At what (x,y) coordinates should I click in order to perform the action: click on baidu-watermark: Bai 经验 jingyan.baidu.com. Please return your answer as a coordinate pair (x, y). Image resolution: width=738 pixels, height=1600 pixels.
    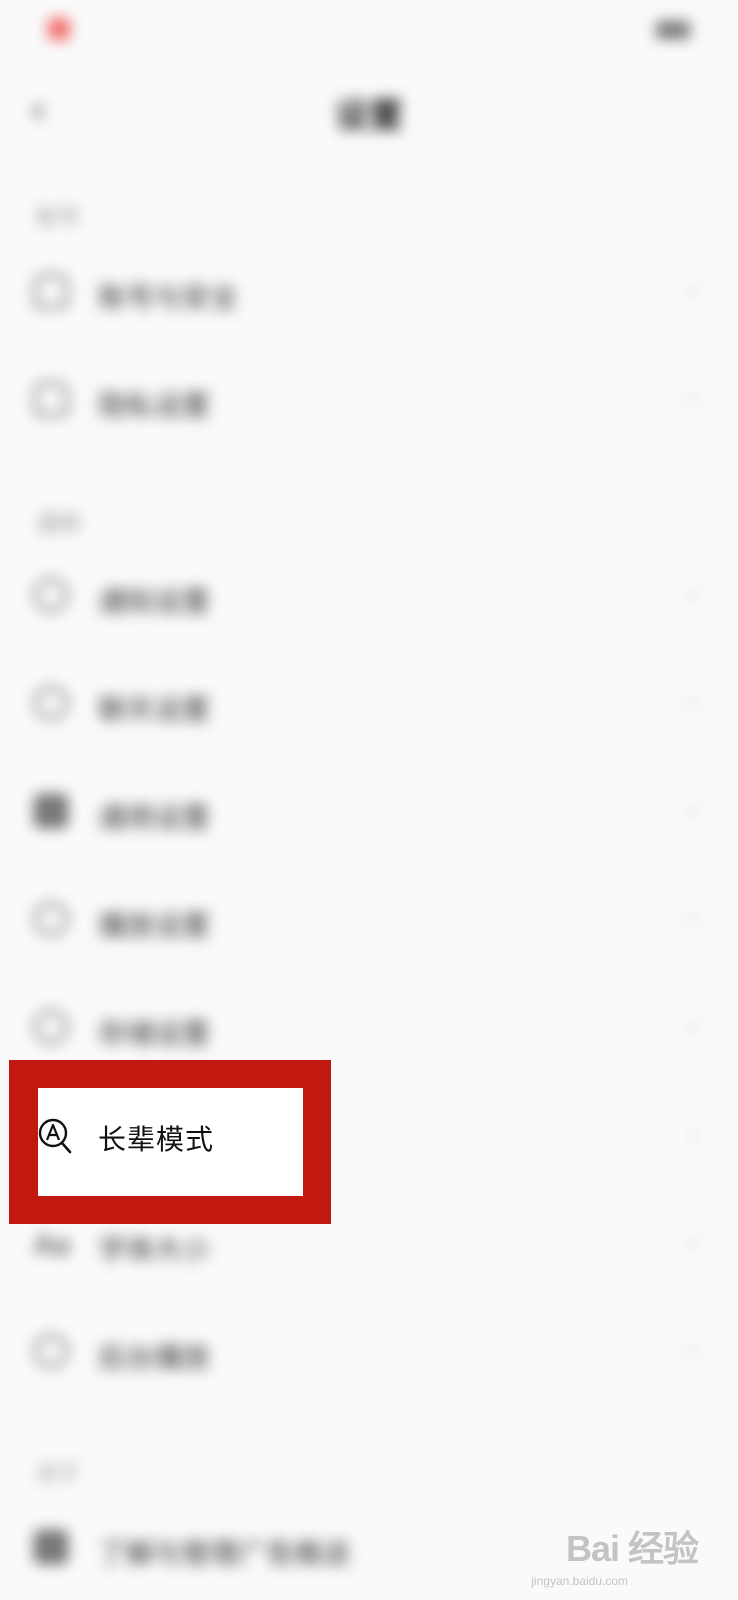
    Looking at the image, I should click on (615, 1554).